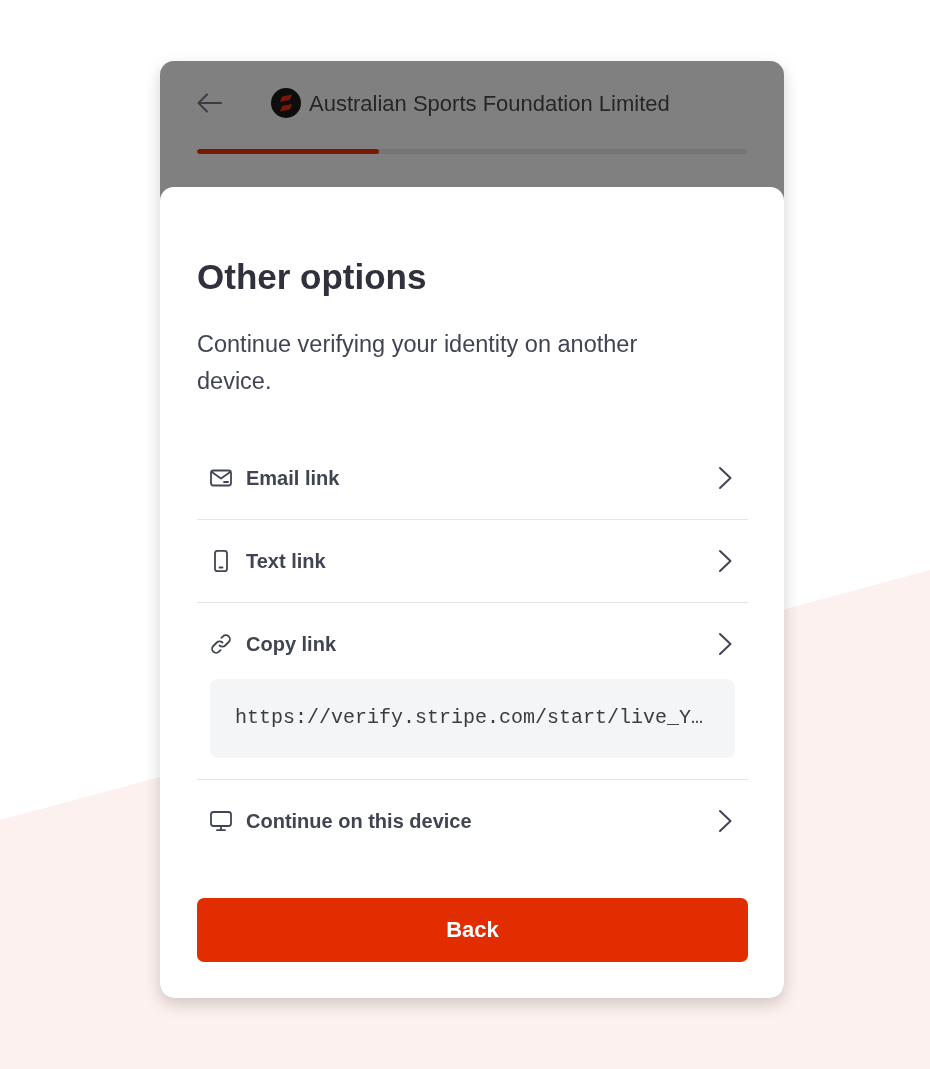 This screenshot has width=930, height=1069. Describe the element at coordinates (418, 363) in the screenshot. I see `sheet-description: Continue verifying your identity on another device.` at that location.